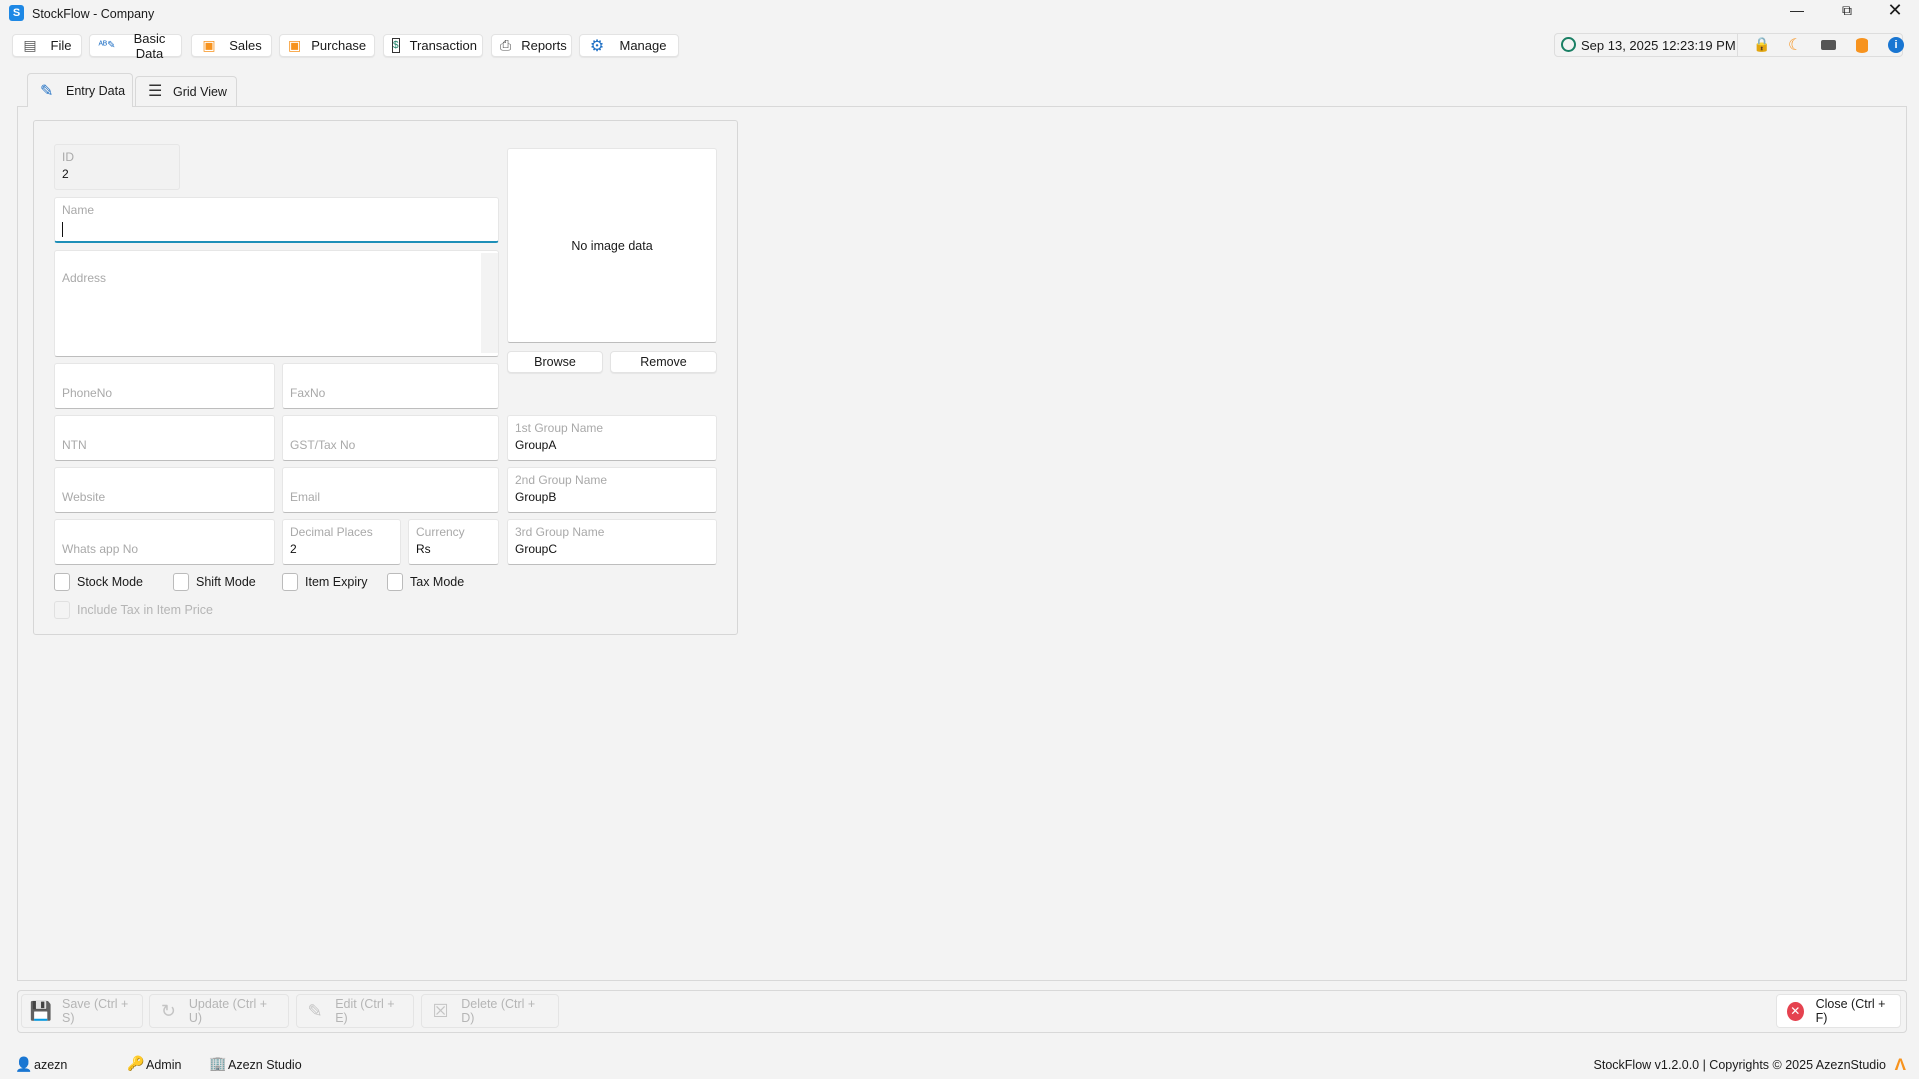 This screenshot has height=1079, width=1919. Describe the element at coordinates (100, 549) in the screenshot. I see `whatsapp-label: Whats app No` at that location.